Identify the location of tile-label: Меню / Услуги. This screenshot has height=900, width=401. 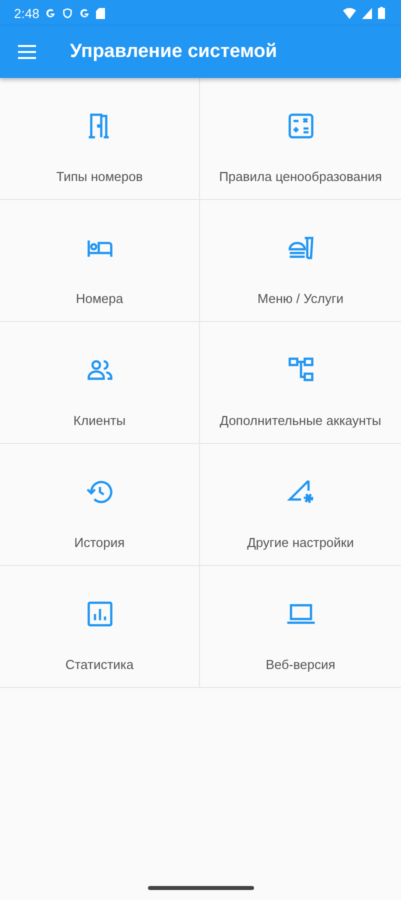
(301, 298).